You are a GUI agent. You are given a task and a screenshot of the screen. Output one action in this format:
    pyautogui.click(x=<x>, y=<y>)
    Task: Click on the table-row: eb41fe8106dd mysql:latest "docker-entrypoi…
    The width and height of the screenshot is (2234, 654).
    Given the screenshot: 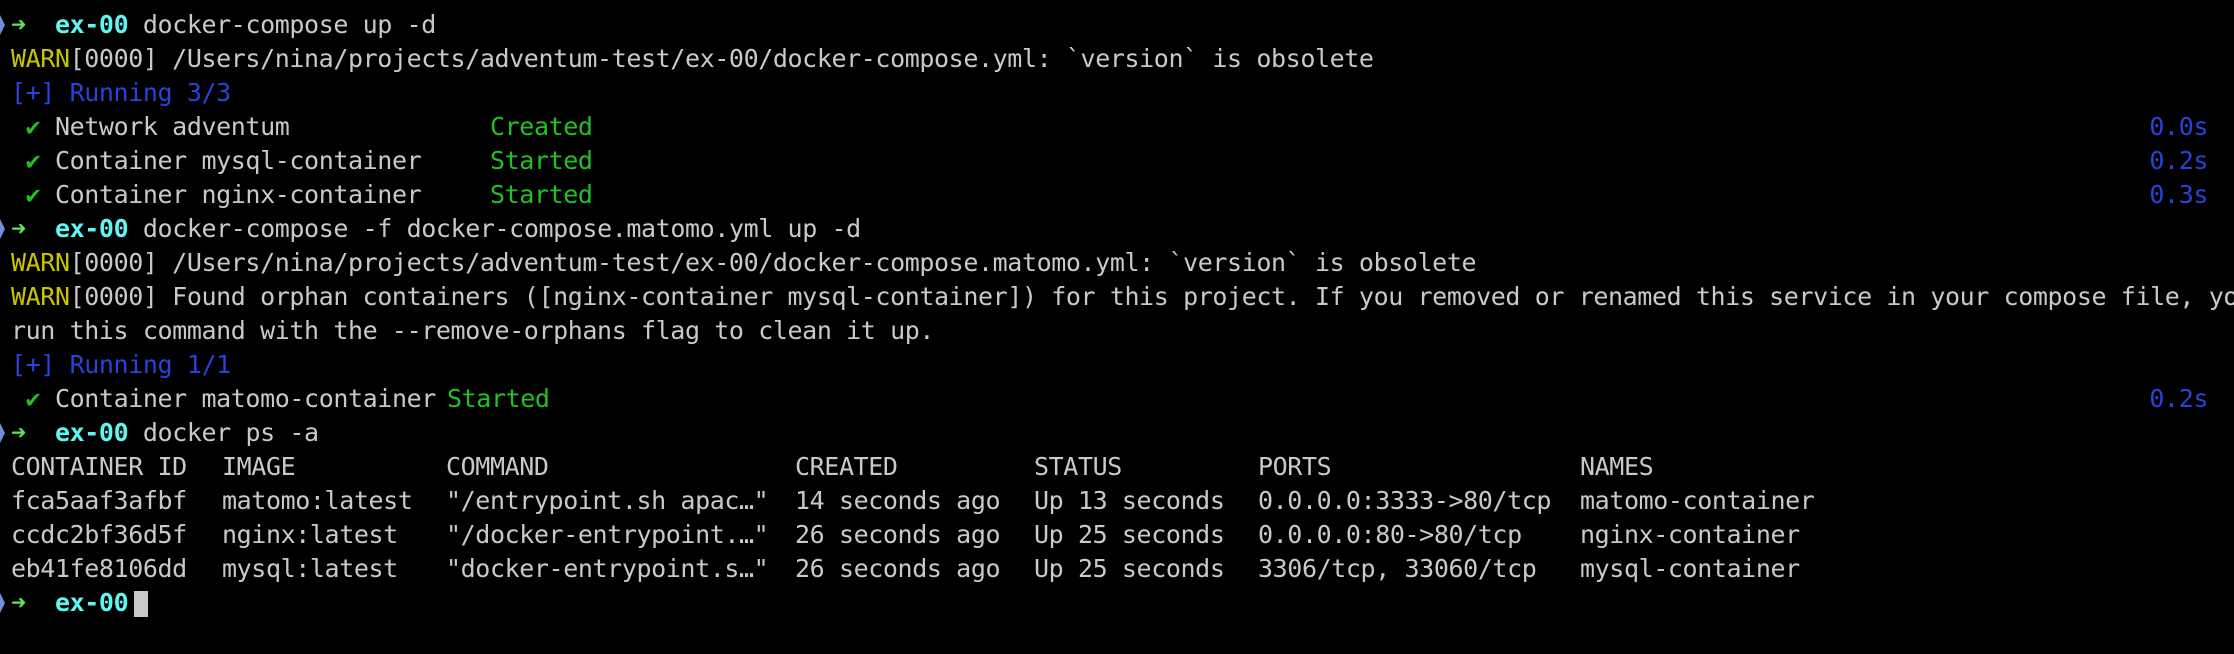 What is the action you would take?
    pyautogui.click(x=1117, y=569)
    